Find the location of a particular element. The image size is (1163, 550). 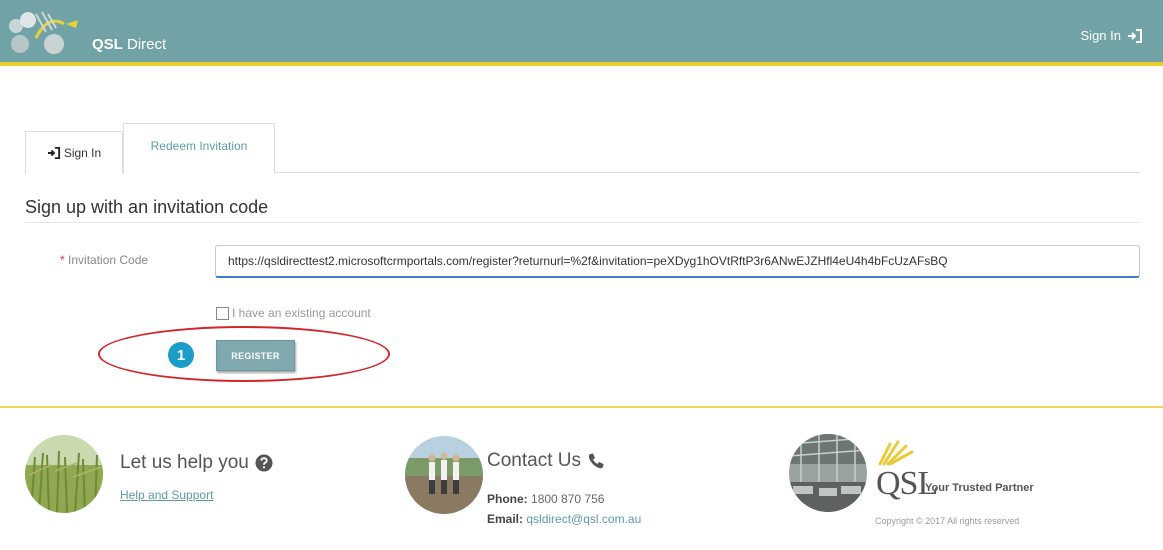

auth-tabs: Sign In Redeem Invitation is located at coordinates (582, 148).